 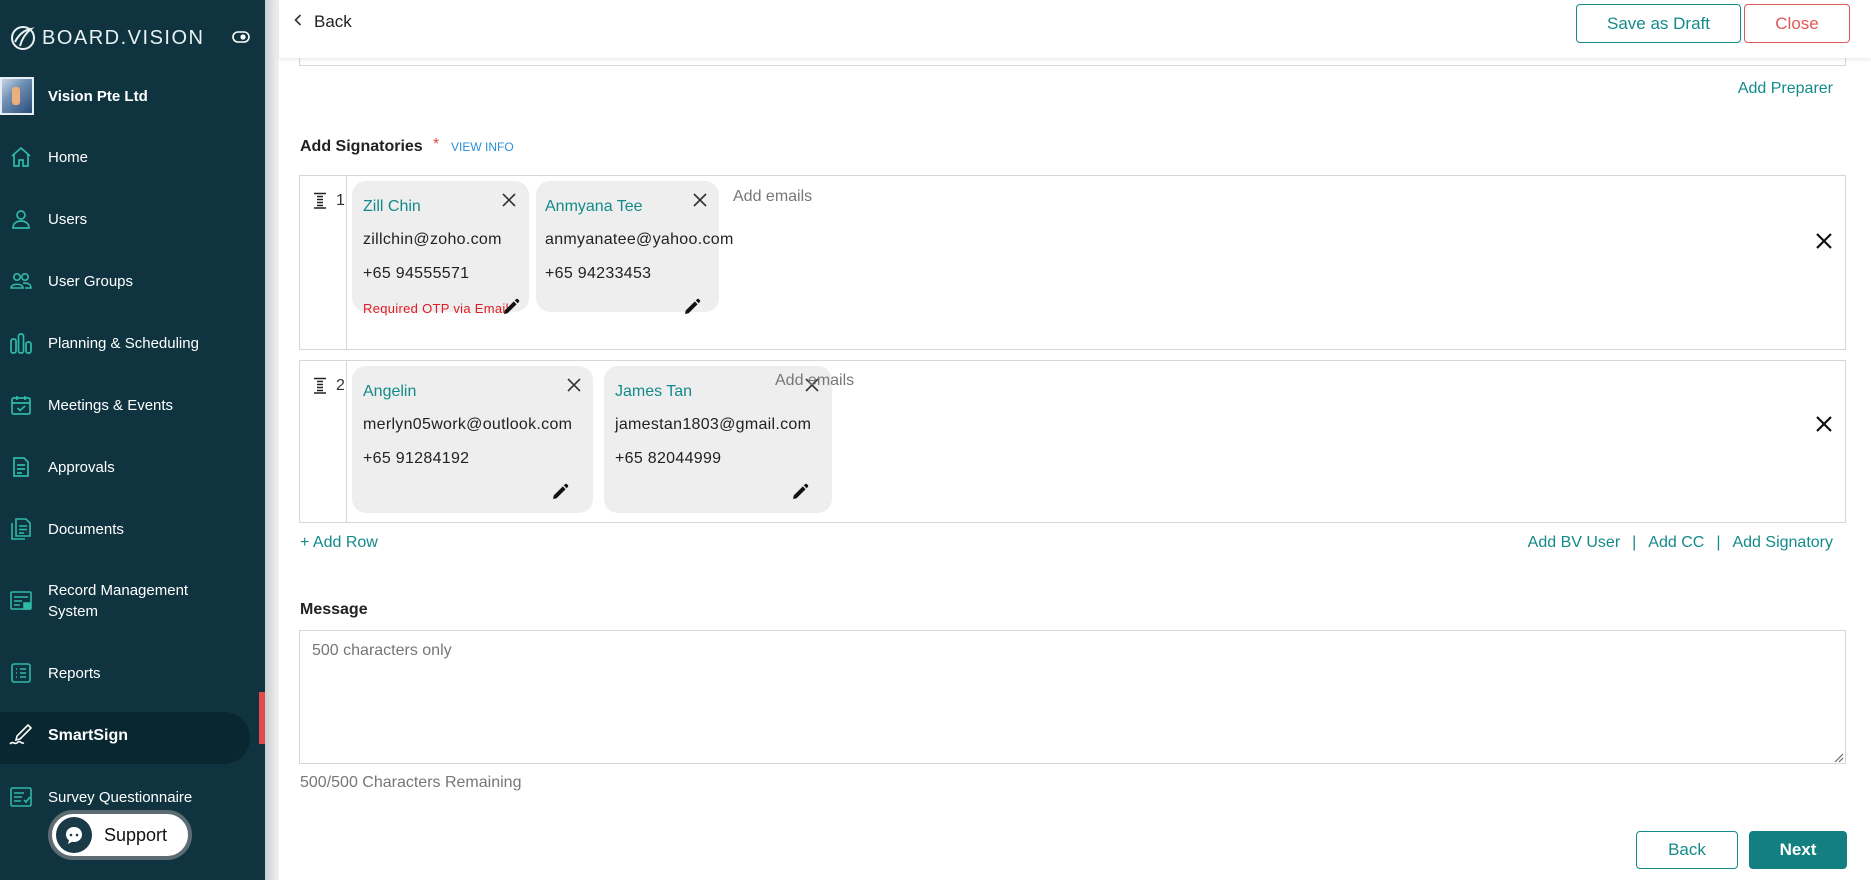 What do you see at coordinates (1797, 23) in the screenshot?
I see `close-button: Close` at bounding box center [1797, 23].